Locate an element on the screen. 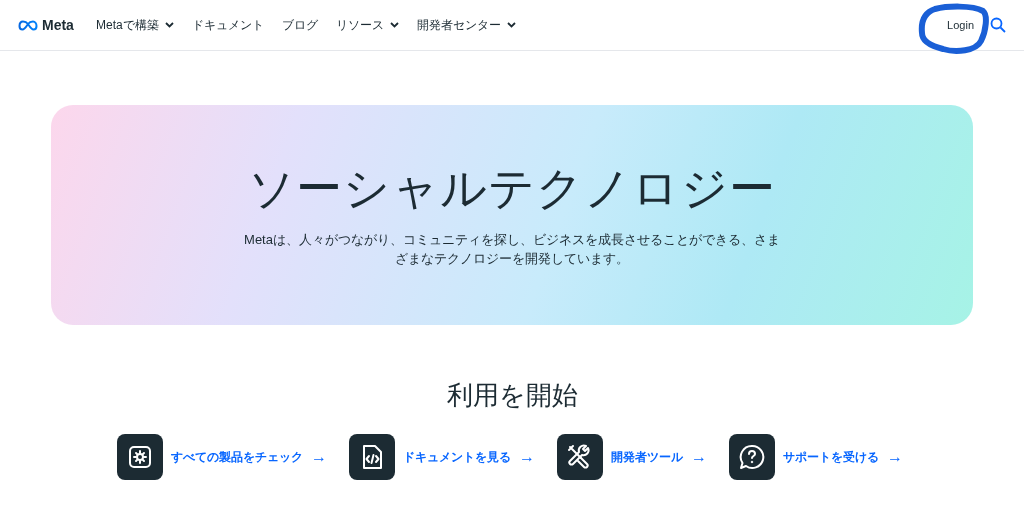 This screenshot has height=521, width=1024. brand-name: Meta is located at coordinates (58, 25).